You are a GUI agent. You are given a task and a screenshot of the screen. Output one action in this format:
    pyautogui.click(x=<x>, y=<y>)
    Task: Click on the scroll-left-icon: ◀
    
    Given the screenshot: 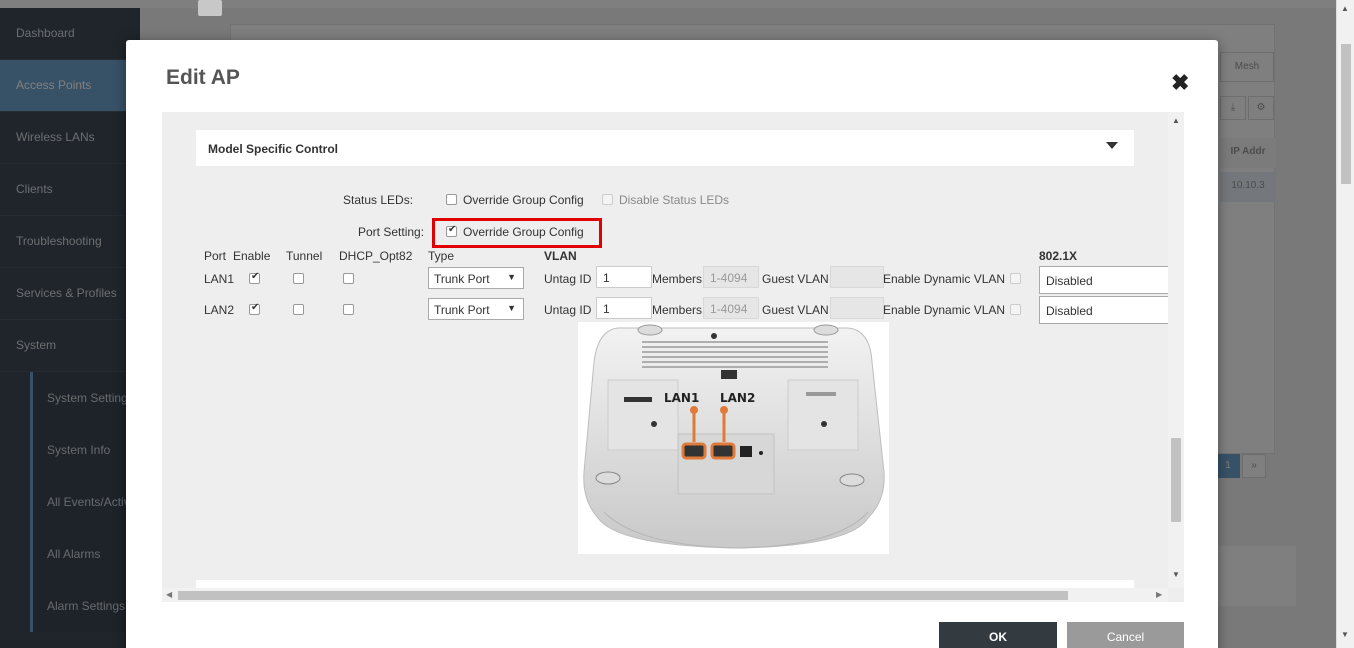 What is the action you would take?
    pyautogui.click(x=169, y=594)
    